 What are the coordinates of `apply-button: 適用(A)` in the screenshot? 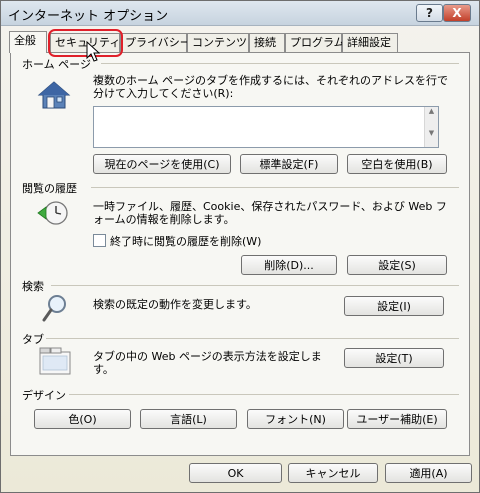 It's located at (428, 473).